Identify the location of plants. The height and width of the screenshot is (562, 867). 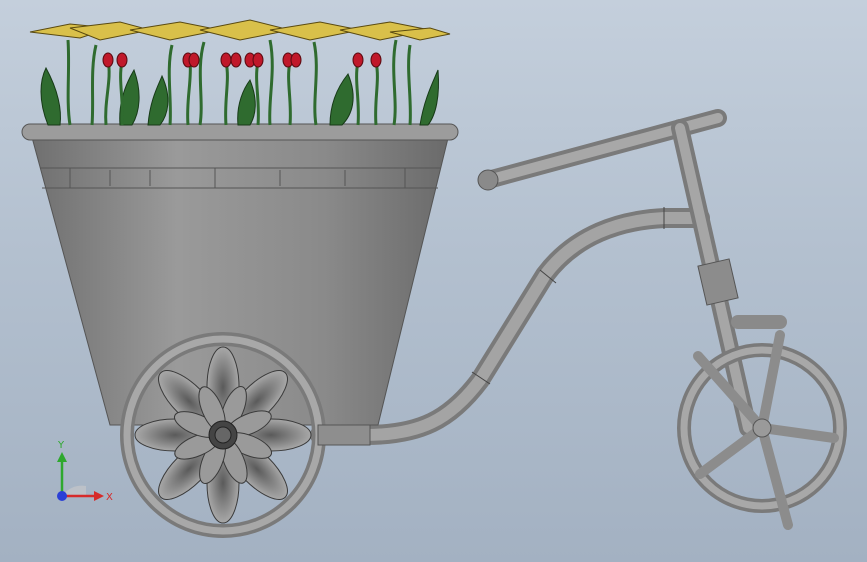
(240, 72).